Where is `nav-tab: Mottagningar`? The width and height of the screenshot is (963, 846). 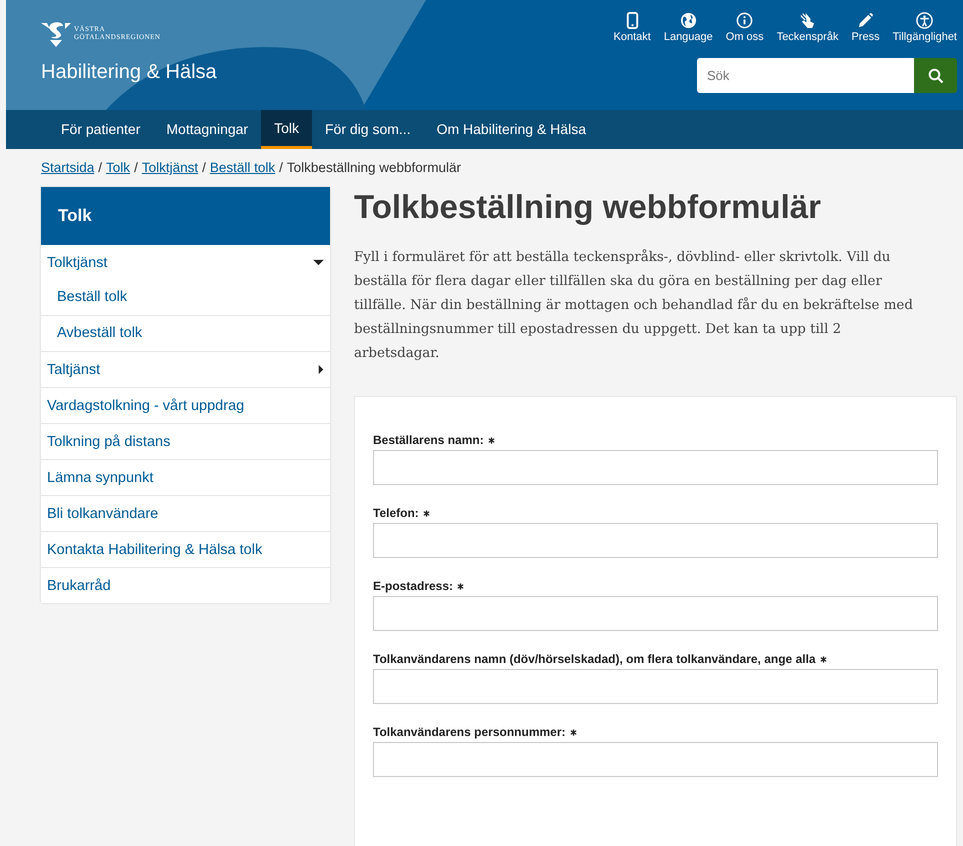 nav-tab: Mottagningar is located at coordinates (207, 129).